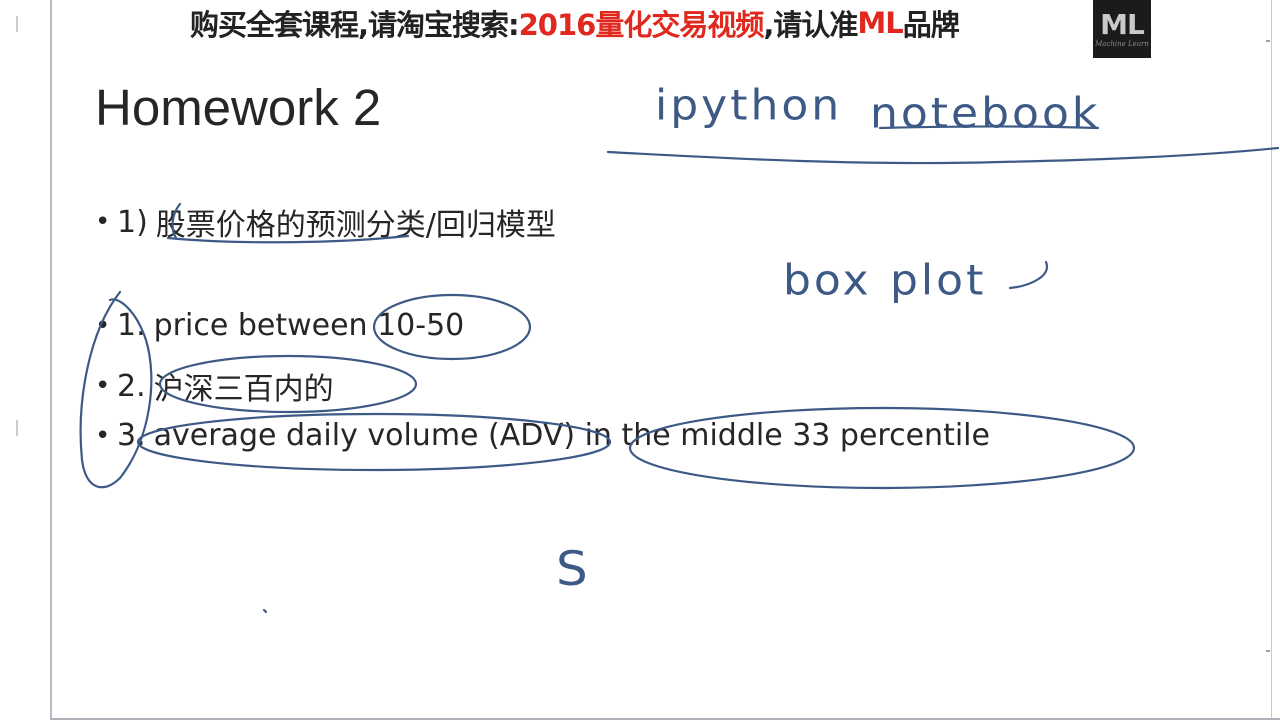  I want to click on bullet-number: 1., so click(131, 325).